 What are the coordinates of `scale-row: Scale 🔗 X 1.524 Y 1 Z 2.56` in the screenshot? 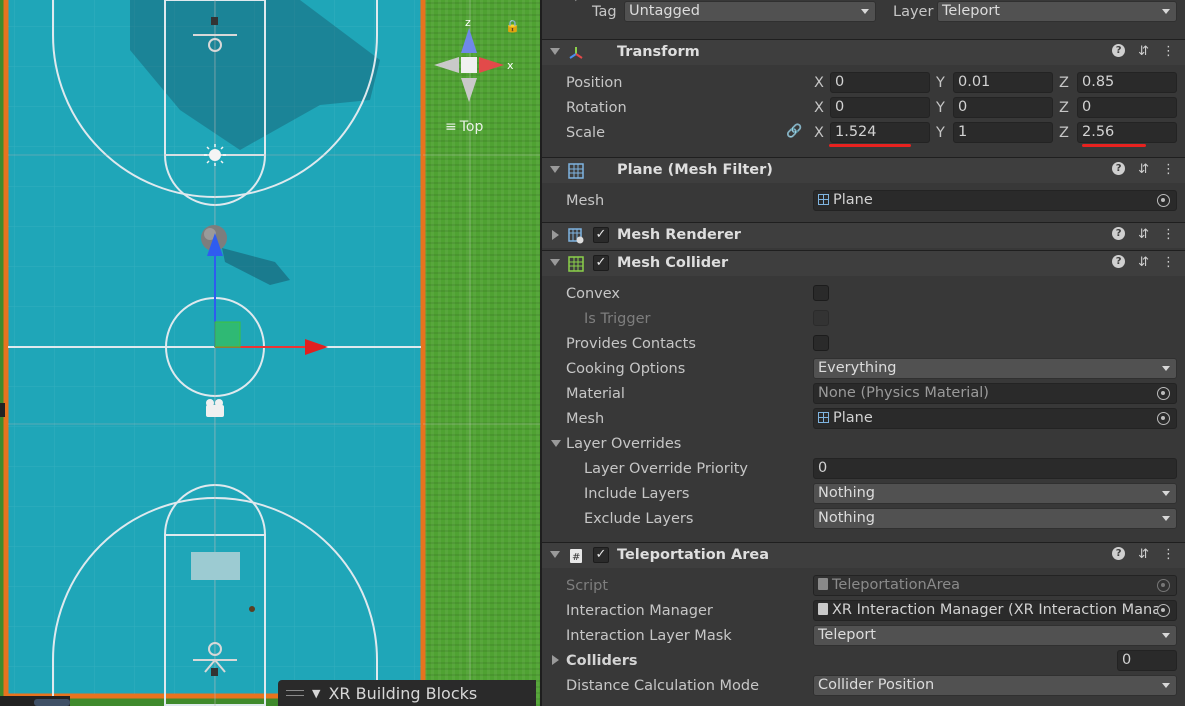 It's located at (863, 132).